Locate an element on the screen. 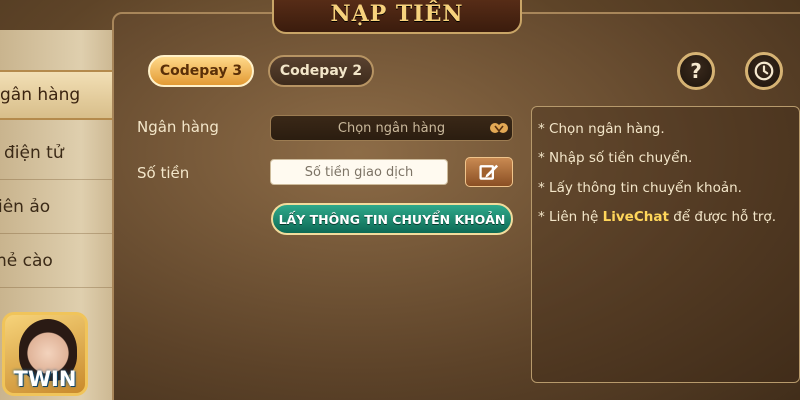  chevron-down-icon is located at coordinates (499, 128).